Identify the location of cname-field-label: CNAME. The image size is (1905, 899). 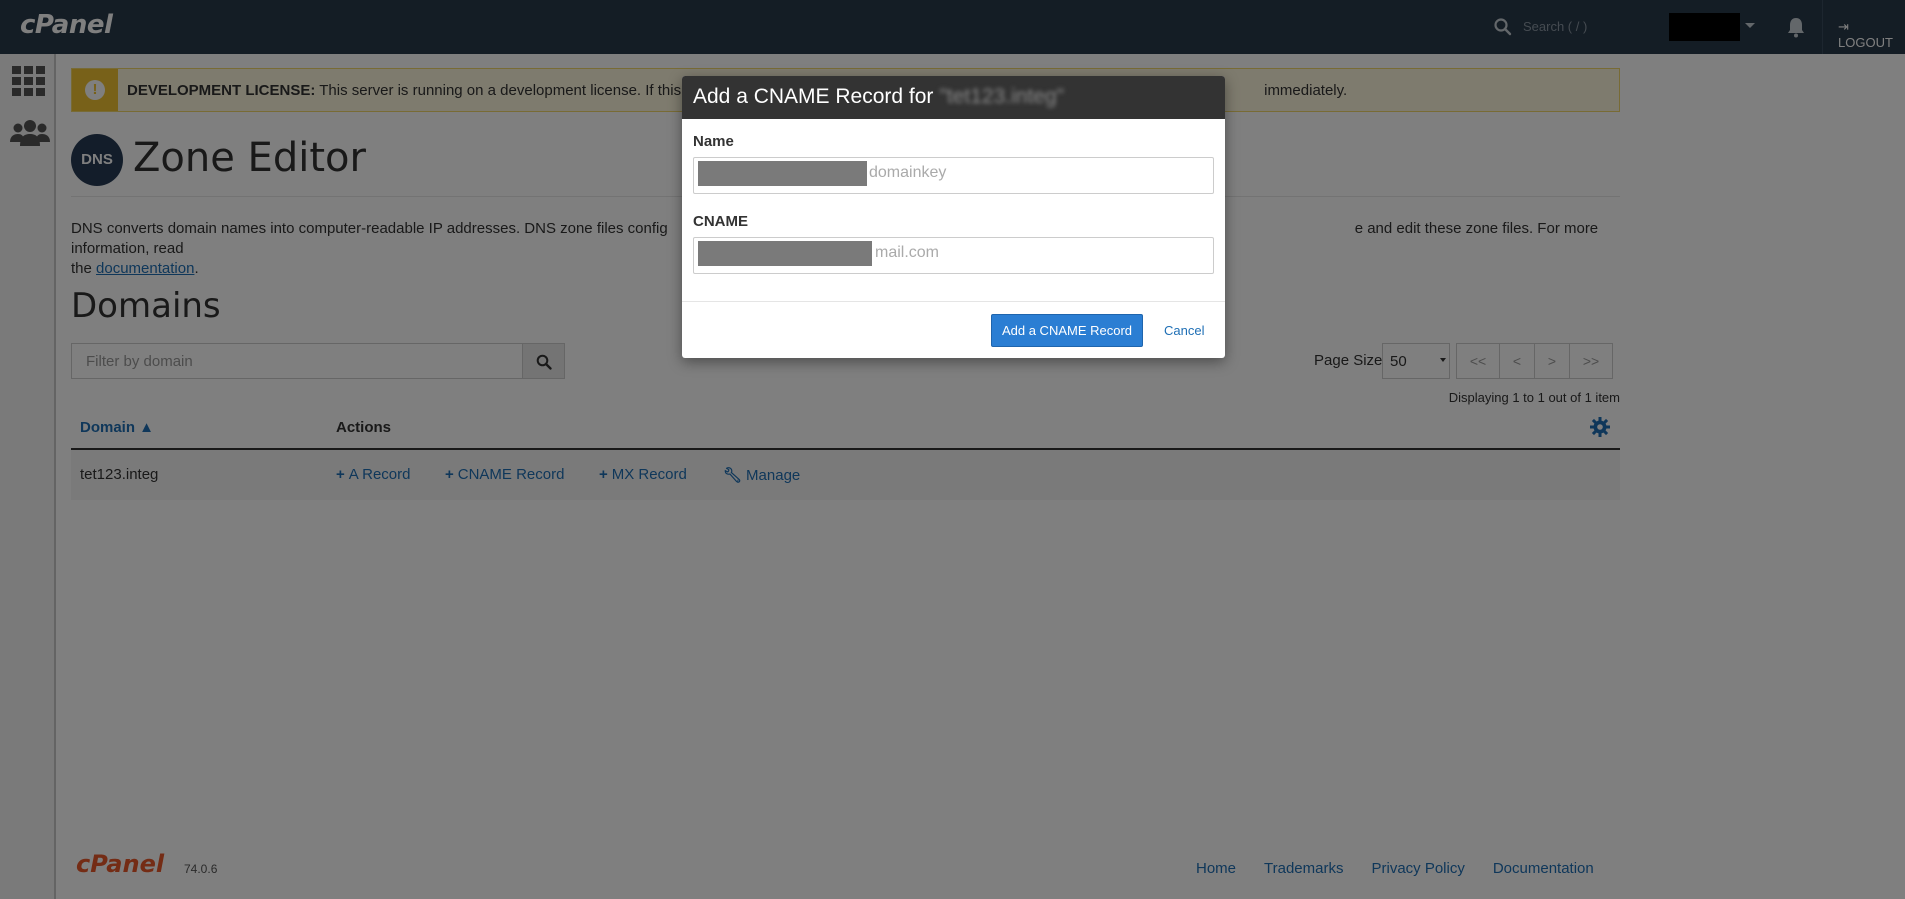
(720, 221).